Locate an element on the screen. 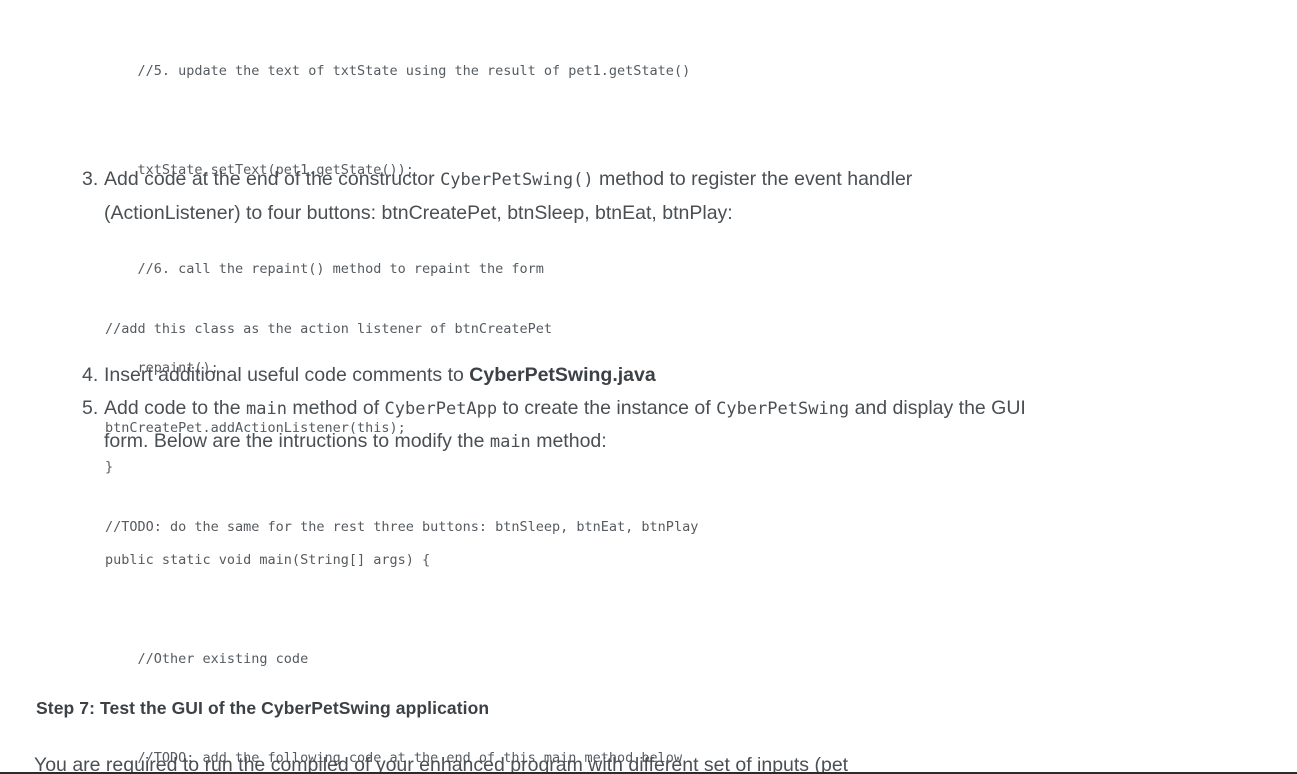 This screenshot has width=1297, height=774. code-line: //Other existing code is located at coordinates (207, 659).